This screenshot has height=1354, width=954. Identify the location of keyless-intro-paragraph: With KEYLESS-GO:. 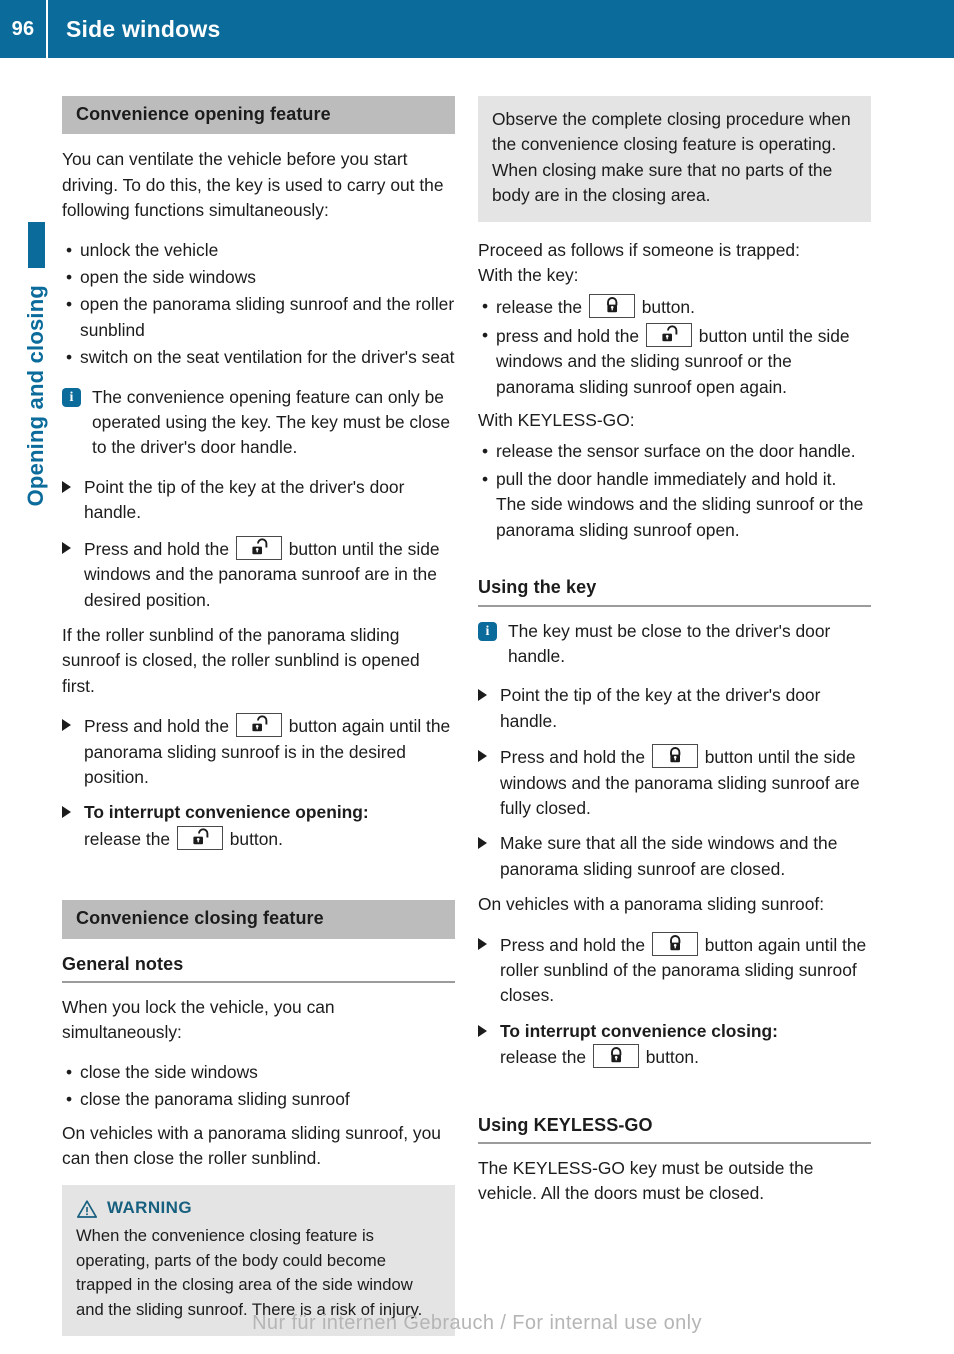
(556, 420).